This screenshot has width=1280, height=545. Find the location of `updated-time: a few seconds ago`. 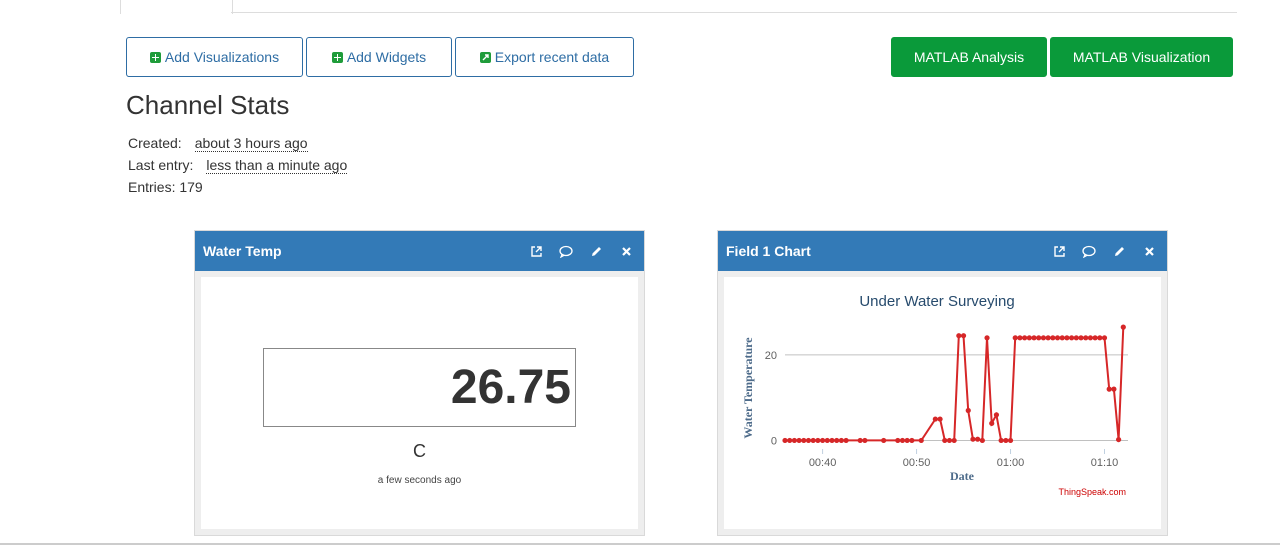

updated-time: a few seconds ago is located at coordinates (419, 480).